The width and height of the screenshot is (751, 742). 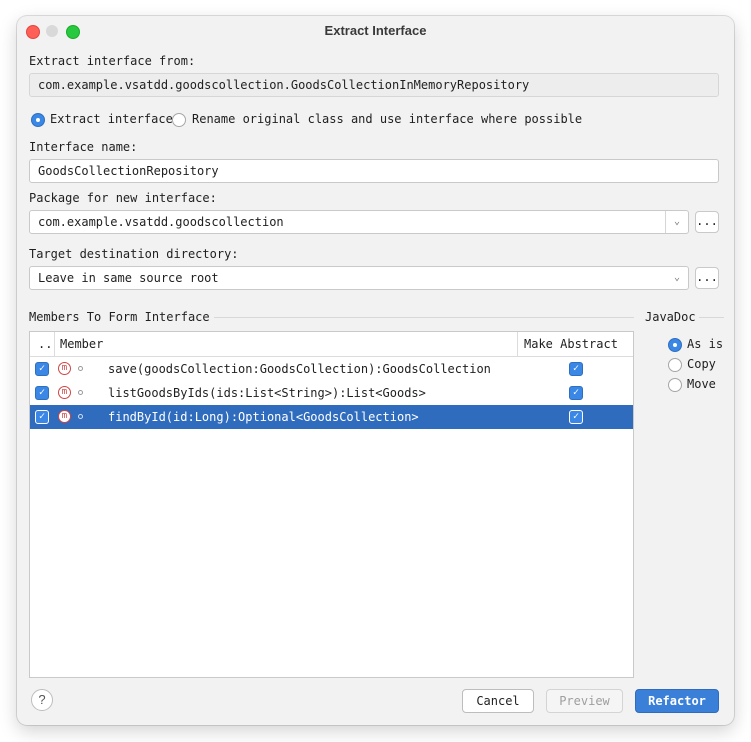 I want to click on interface-name-input: GoodsCollectionRepository, so click(x=374, y=171).